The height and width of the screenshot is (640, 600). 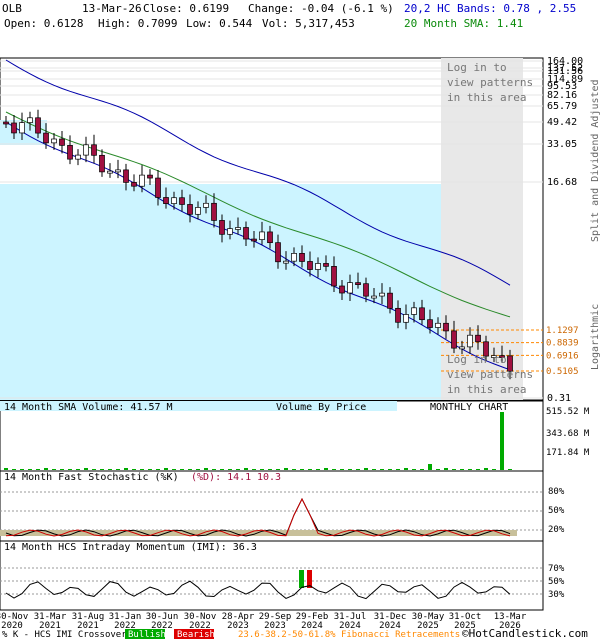 What do you see at coordinates (477, 67) in the screenshot?
I see `login-overlay-top-1: Log in to` at bounding box center [477, 67].